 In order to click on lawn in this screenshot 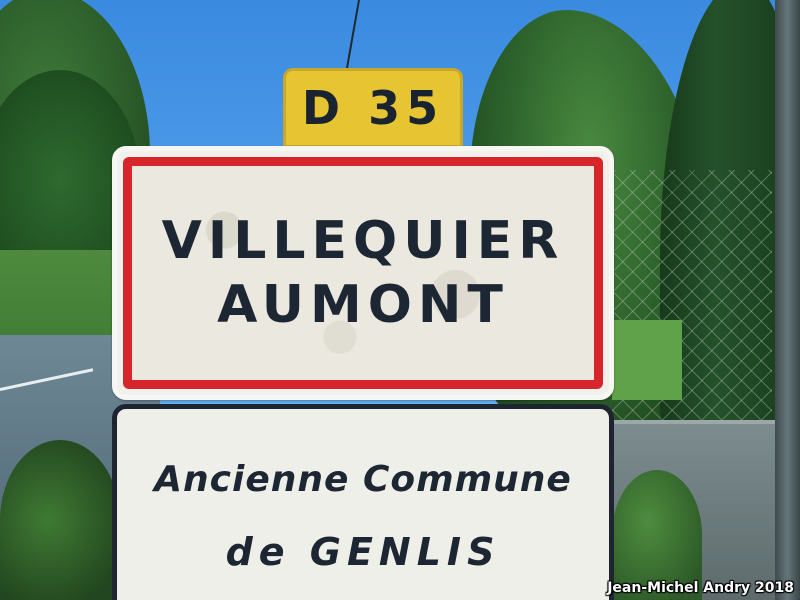, I will do `click(647, 360)`.